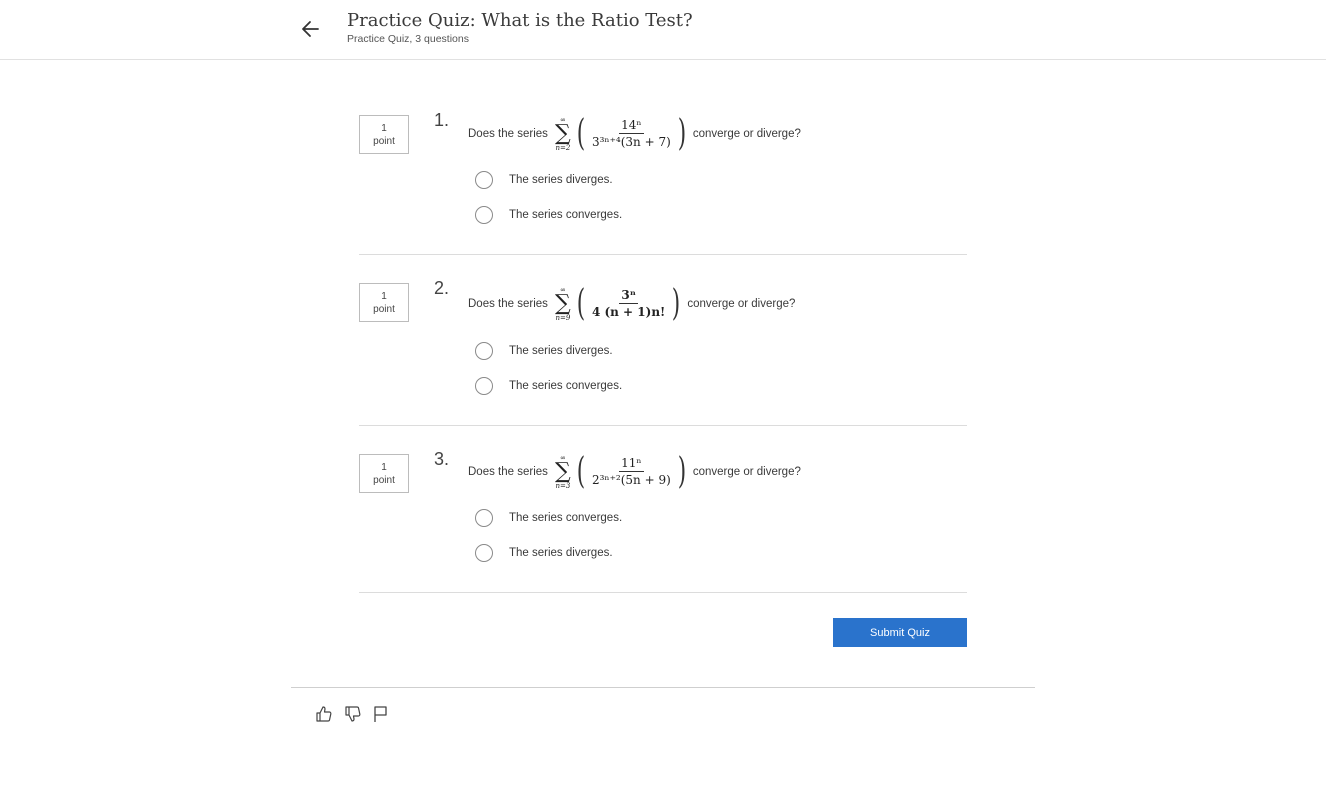 The image size is (1326, 788). I want to click on question-number: 2., so click(442, 288).